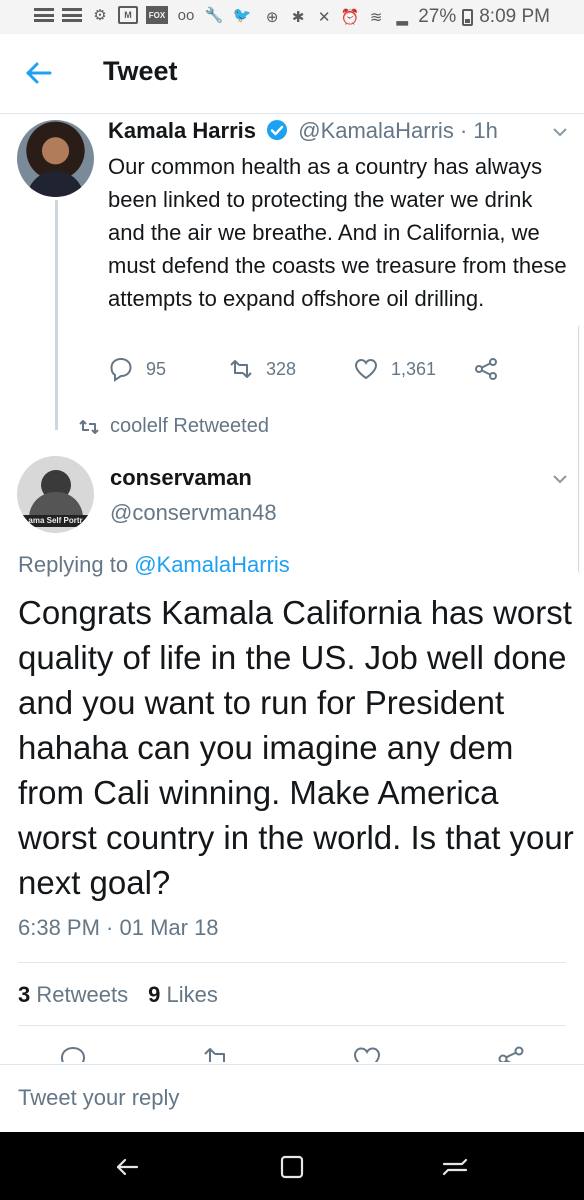  I want to click on avatar: ama Self Portr, so click(55, 494).